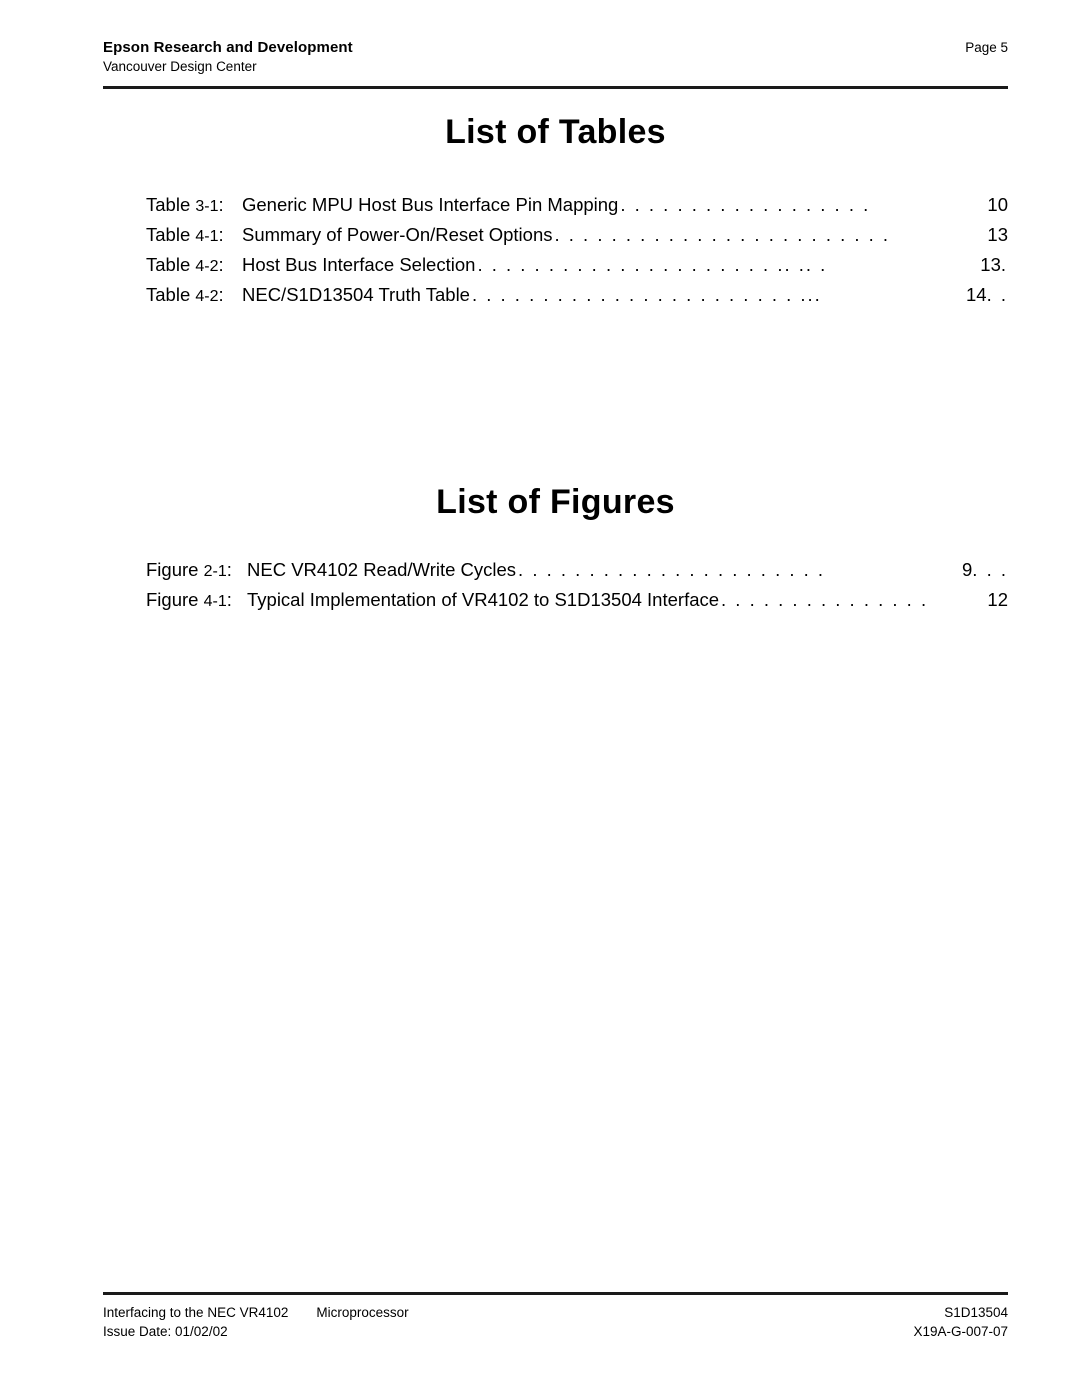 Image resolution: width=1080 pixels, height=1397 pixels. Describe the element at coordinates (359, 264) in the screenshot. I see `toc-entry-title: Host Bus Interface Selection` at that location.